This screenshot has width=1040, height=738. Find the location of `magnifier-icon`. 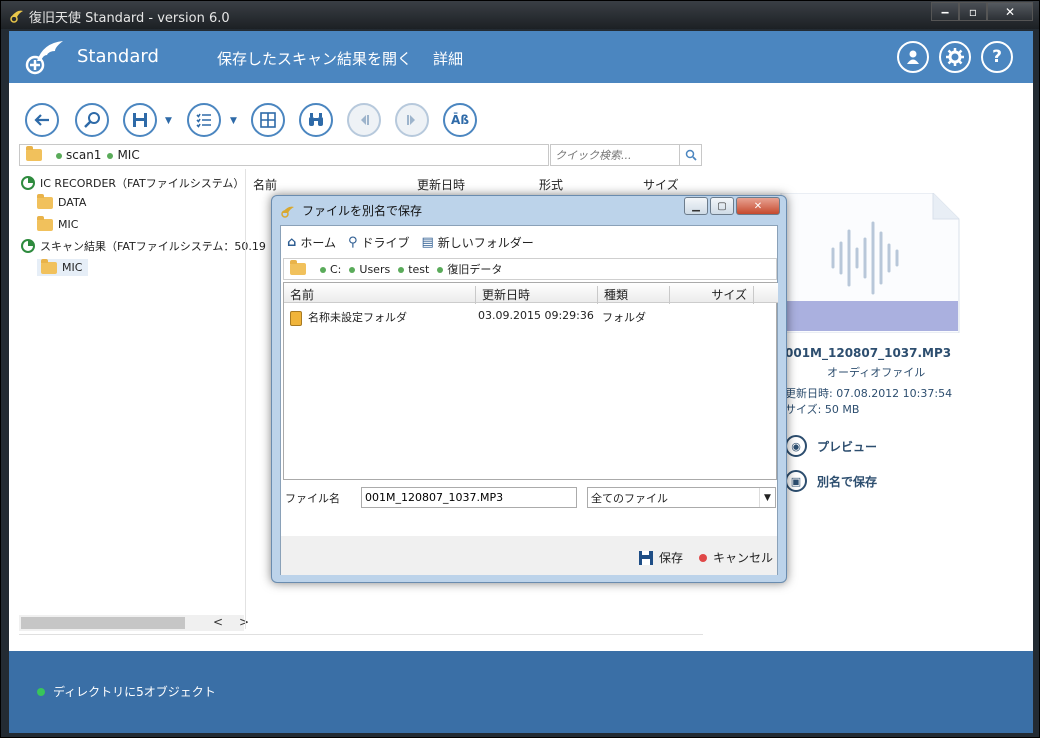

magnifier-icon is located at coordinates (92, 120).